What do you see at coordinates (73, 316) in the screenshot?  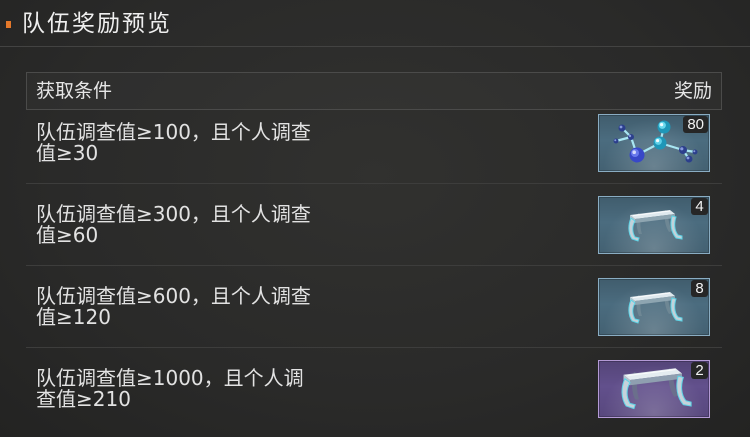 I see `condition-line: 值≥120` at bounding box center [73, 316].